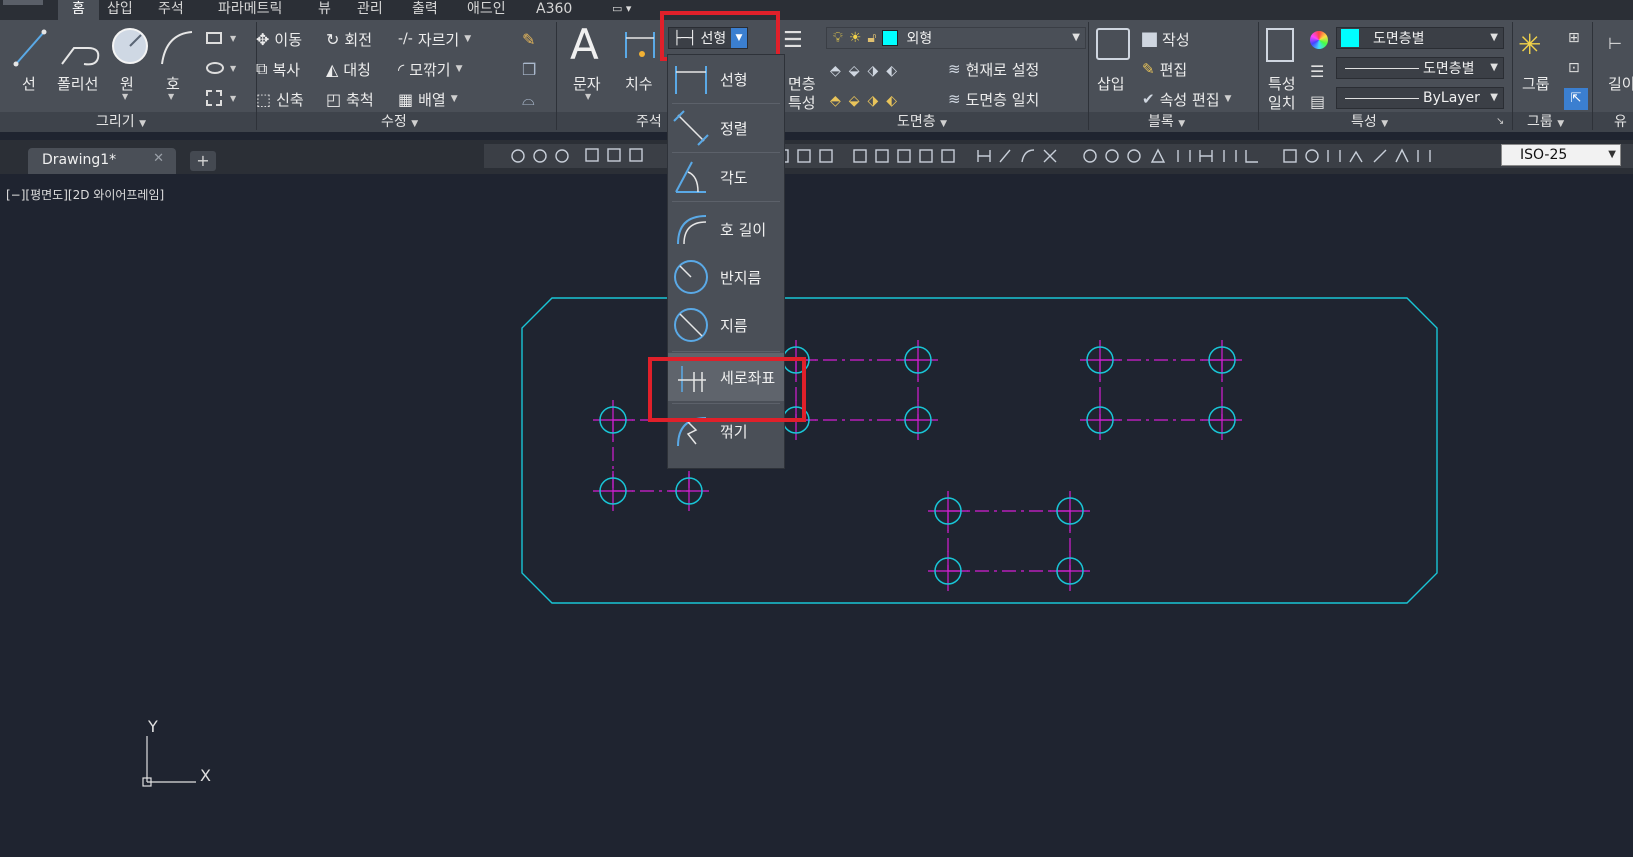  Describe the element at coordinates (425, 10) in the screenshot. I see `tab-output: 출력` at that location.